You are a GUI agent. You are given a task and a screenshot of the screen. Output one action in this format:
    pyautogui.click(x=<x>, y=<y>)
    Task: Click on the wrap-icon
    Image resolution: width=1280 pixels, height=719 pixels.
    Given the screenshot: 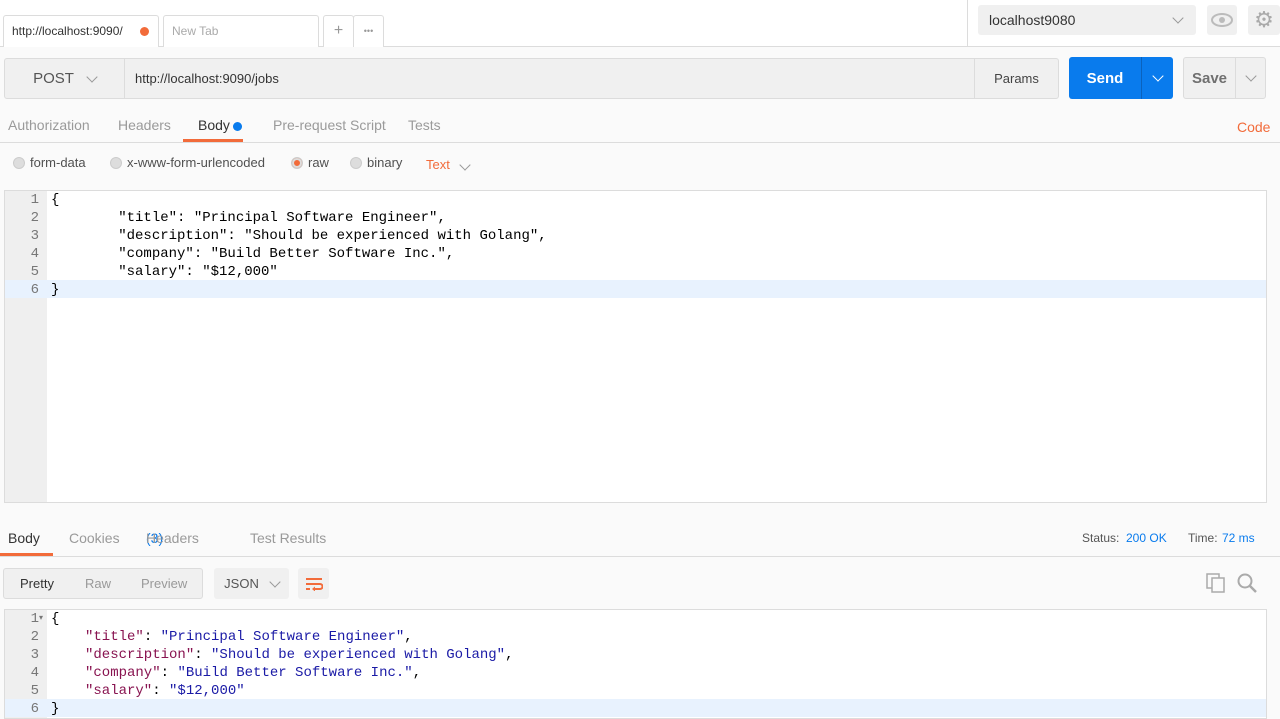 What is the action you would take?
    pyautogui.click(x=314, y=584)
    